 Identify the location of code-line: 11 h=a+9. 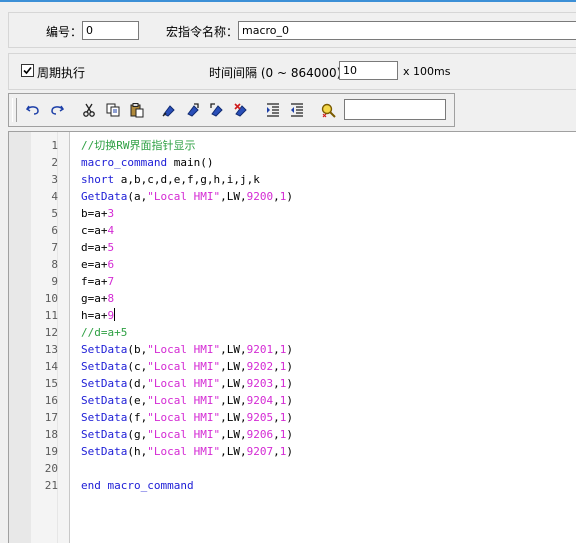
(292, 315).